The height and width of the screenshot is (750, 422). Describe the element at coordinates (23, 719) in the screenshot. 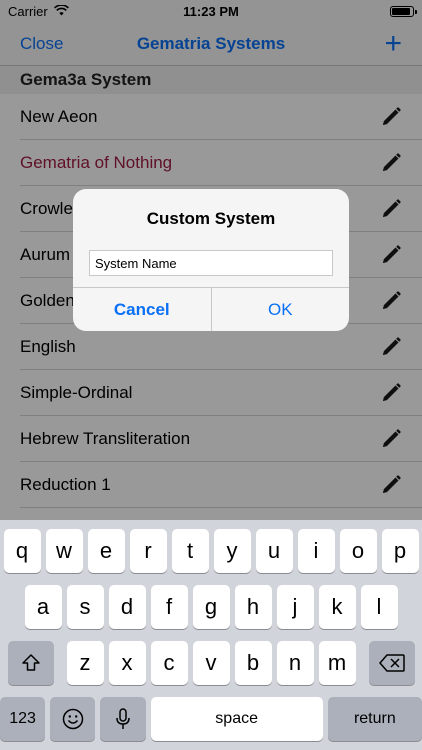

I see `numbers-key: 123` at that location.